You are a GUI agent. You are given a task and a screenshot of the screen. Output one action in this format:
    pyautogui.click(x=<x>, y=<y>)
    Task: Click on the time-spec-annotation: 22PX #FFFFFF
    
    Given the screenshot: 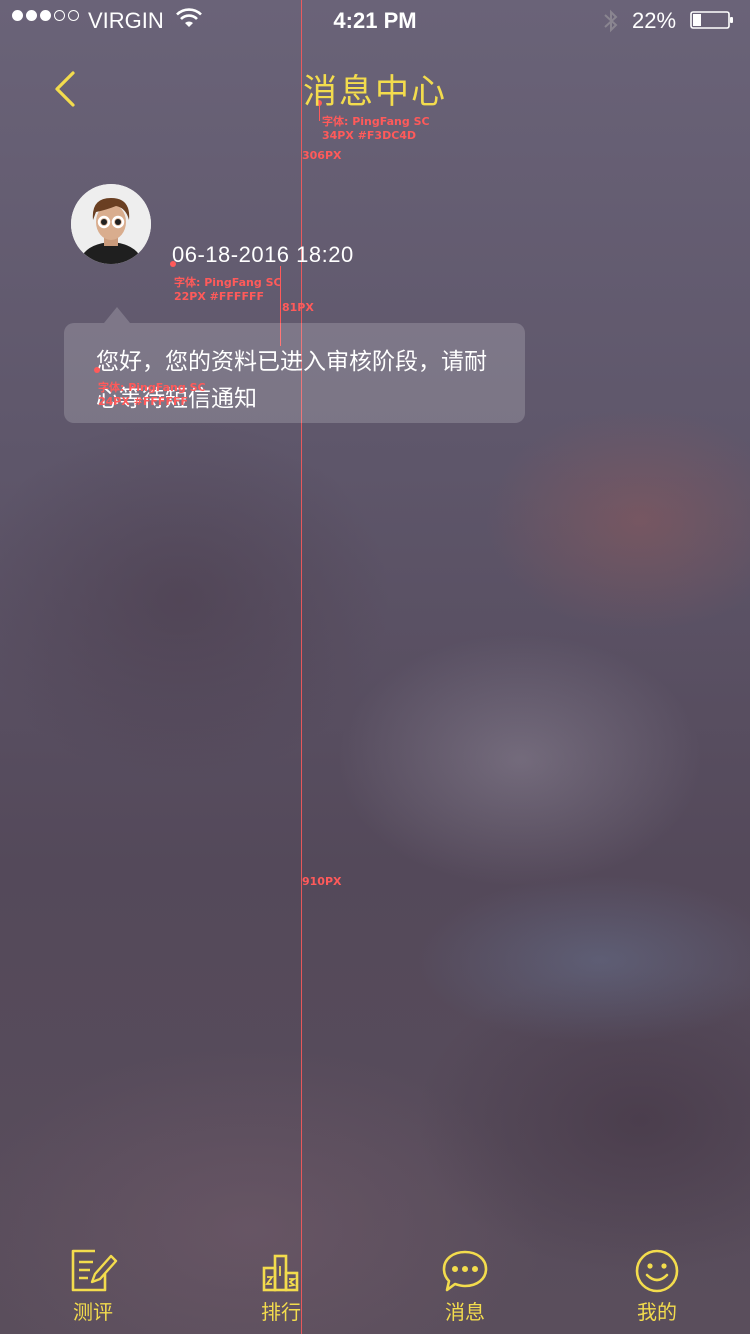 What is the action you would take?
    pyautogui.click(x=219, y=296)
    